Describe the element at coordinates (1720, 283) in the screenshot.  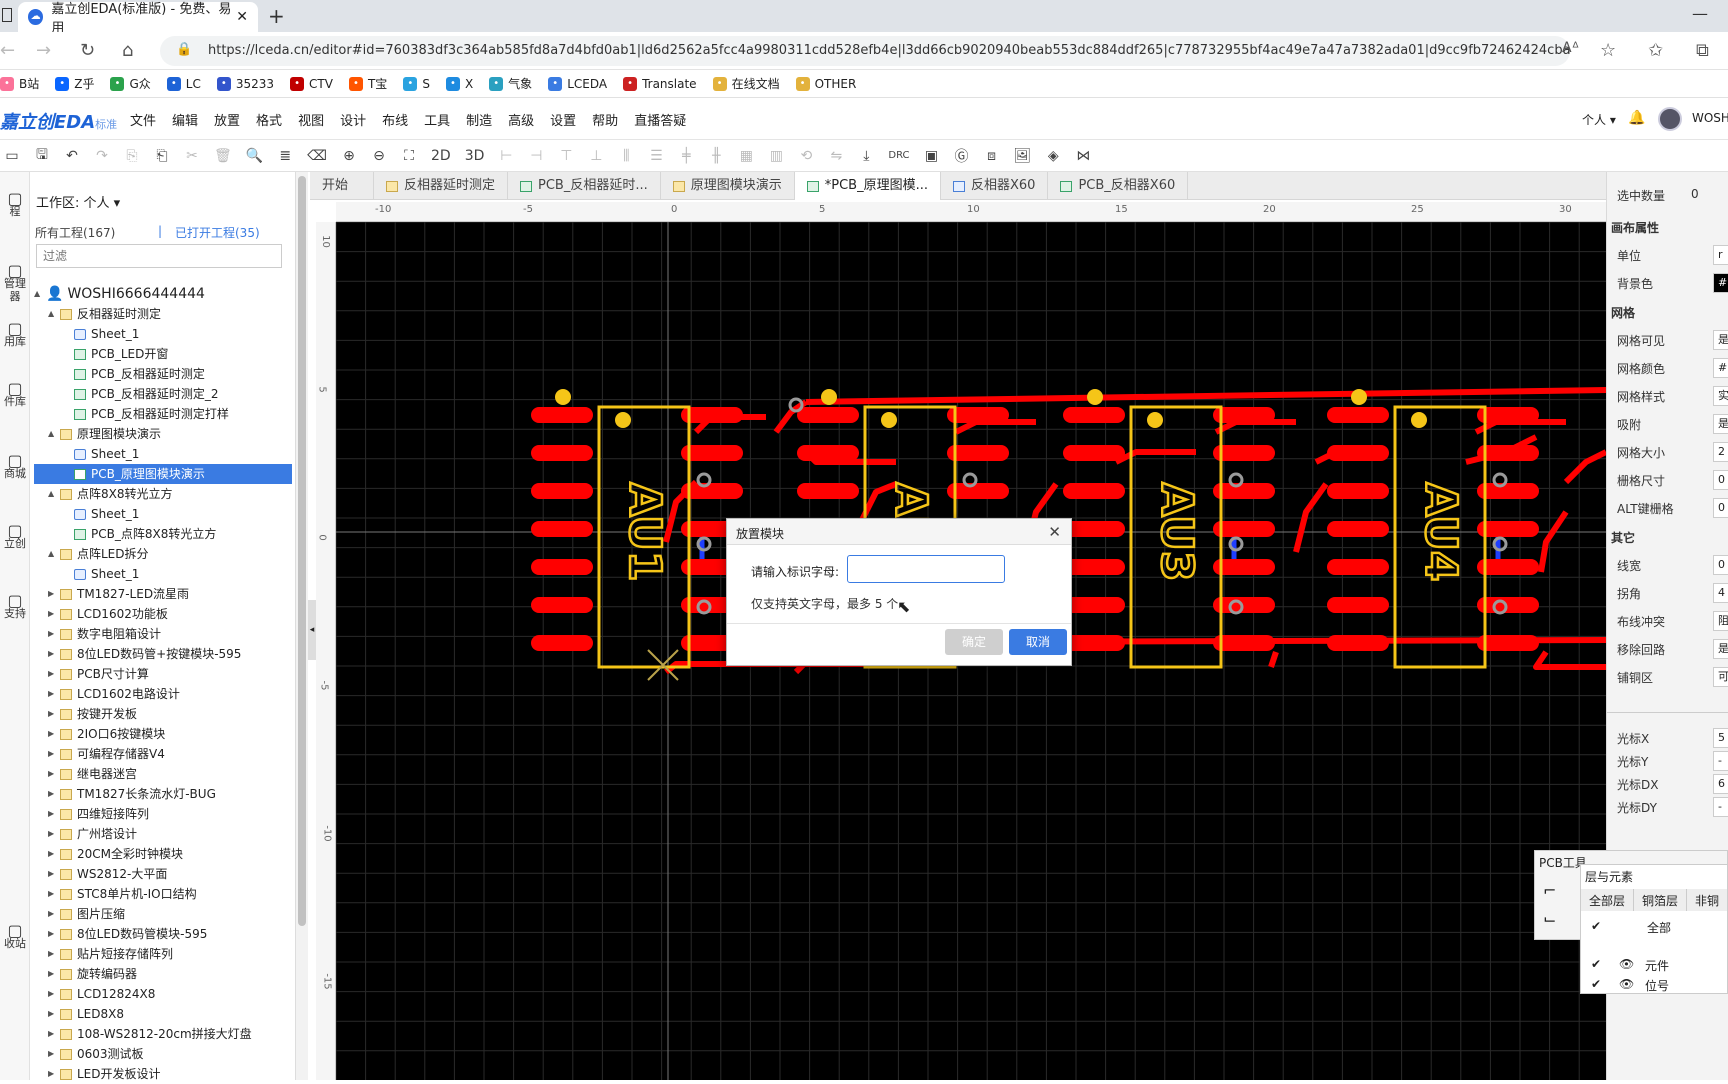
I see `prop-value-bg: #` at that location.